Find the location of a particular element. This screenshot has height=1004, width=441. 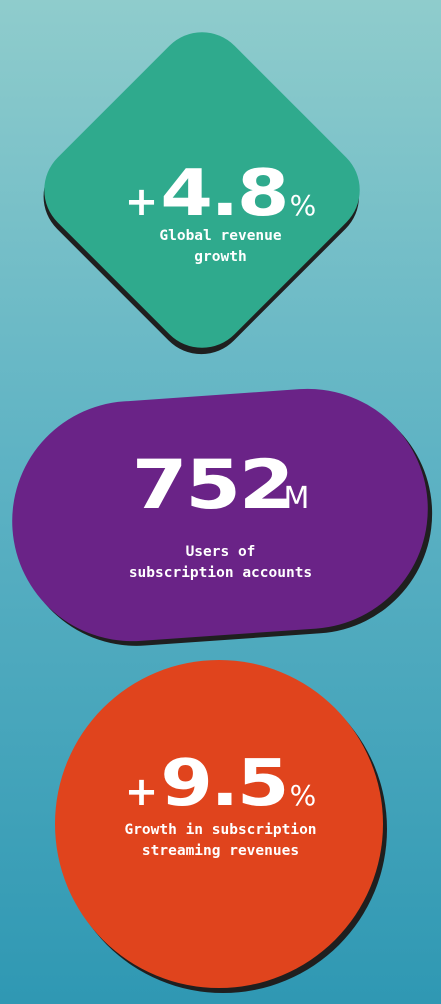

streaming-growth-number: 9.5 is located at coordinates (225, 784).